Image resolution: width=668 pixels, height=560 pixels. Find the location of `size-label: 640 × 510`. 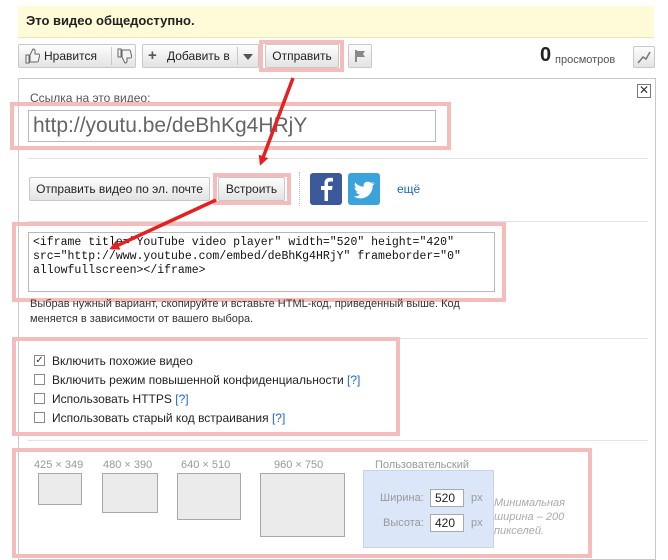

size-label: 640 × 510 is located at coordinates (206, 465).